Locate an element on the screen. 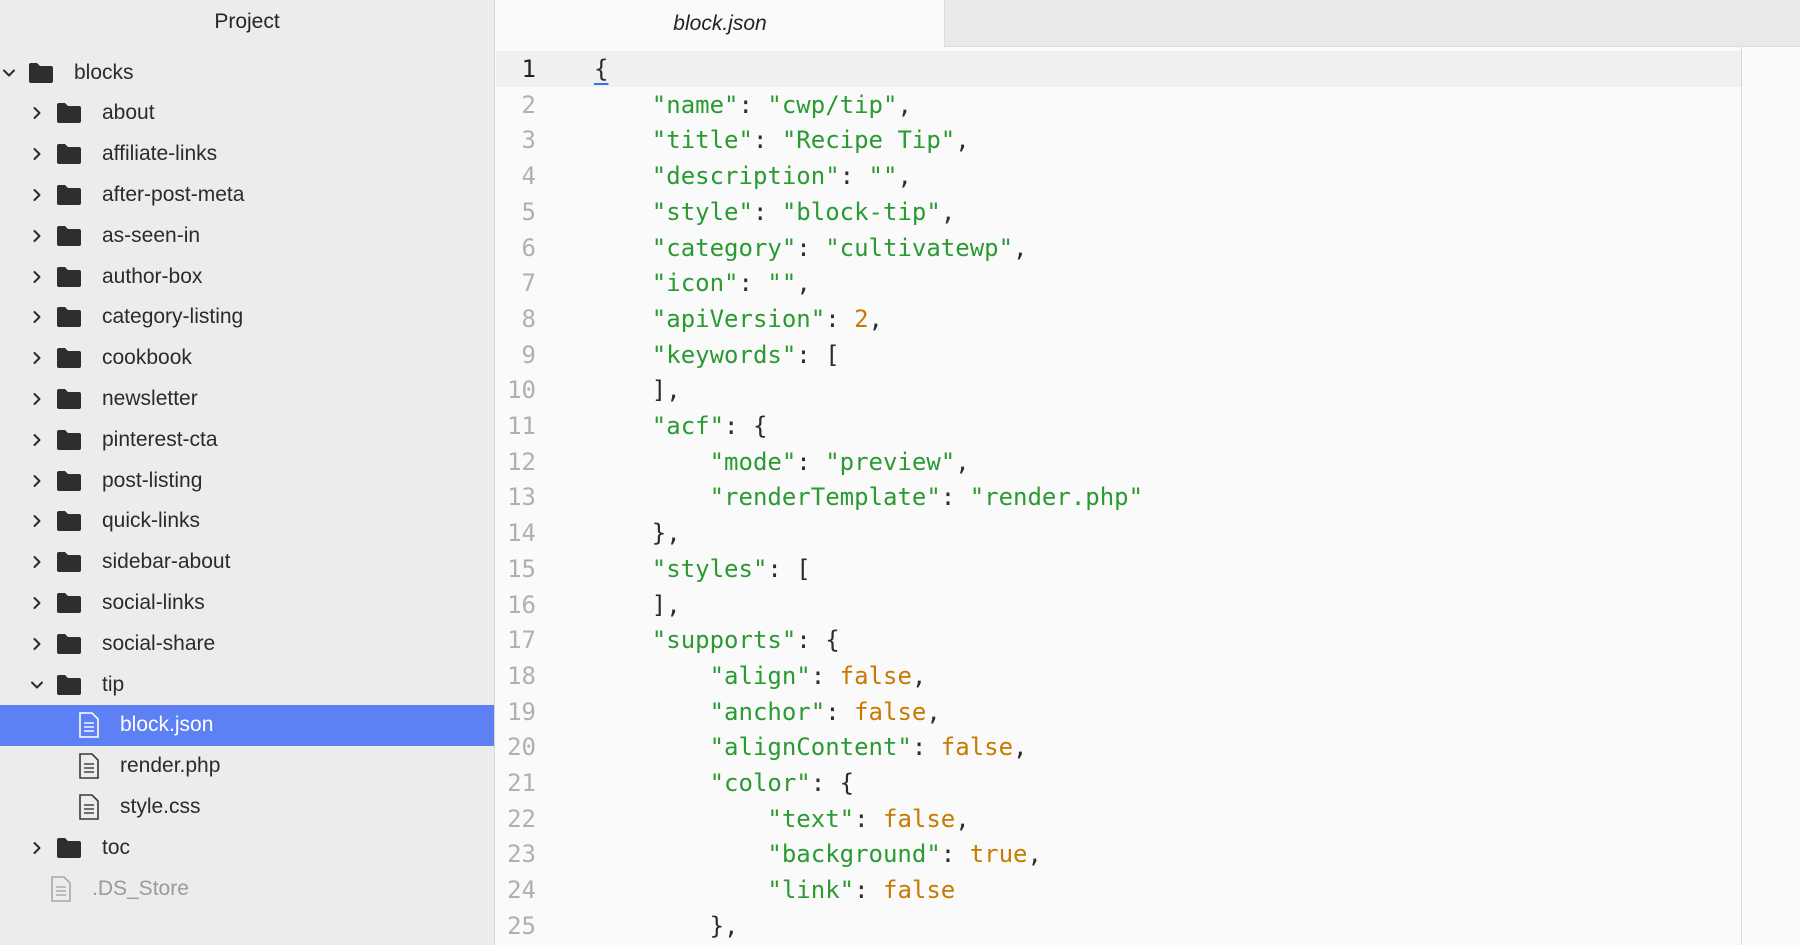 This screenshot has width=1800, height=945. line-number: 17 is located at coordinates (521, 640).